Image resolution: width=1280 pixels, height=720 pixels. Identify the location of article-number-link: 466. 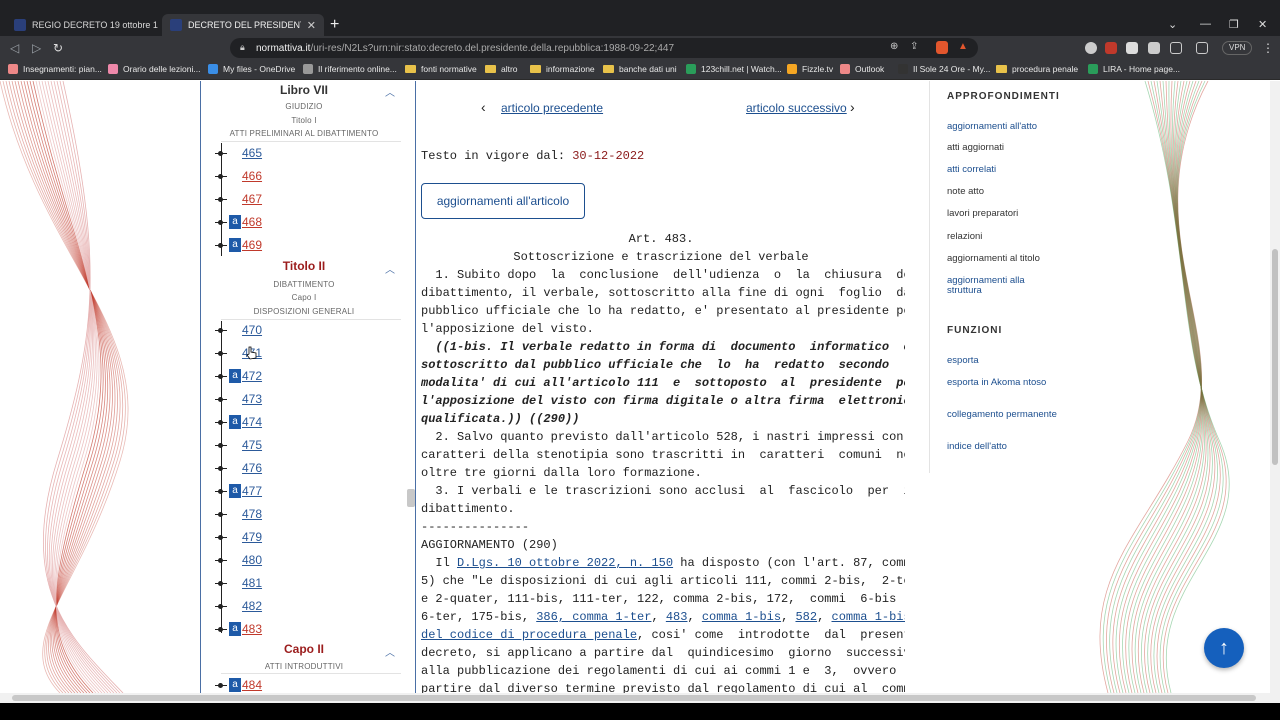
(252, 176).